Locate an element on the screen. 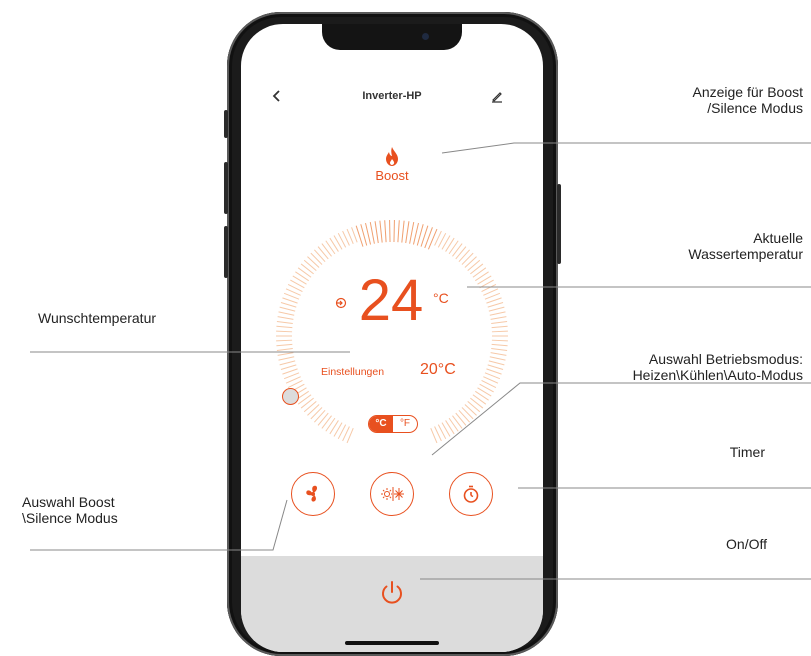 This screenshot has height=656, width=811. annotation-timer: Timer is located at coordinates (747, 452).